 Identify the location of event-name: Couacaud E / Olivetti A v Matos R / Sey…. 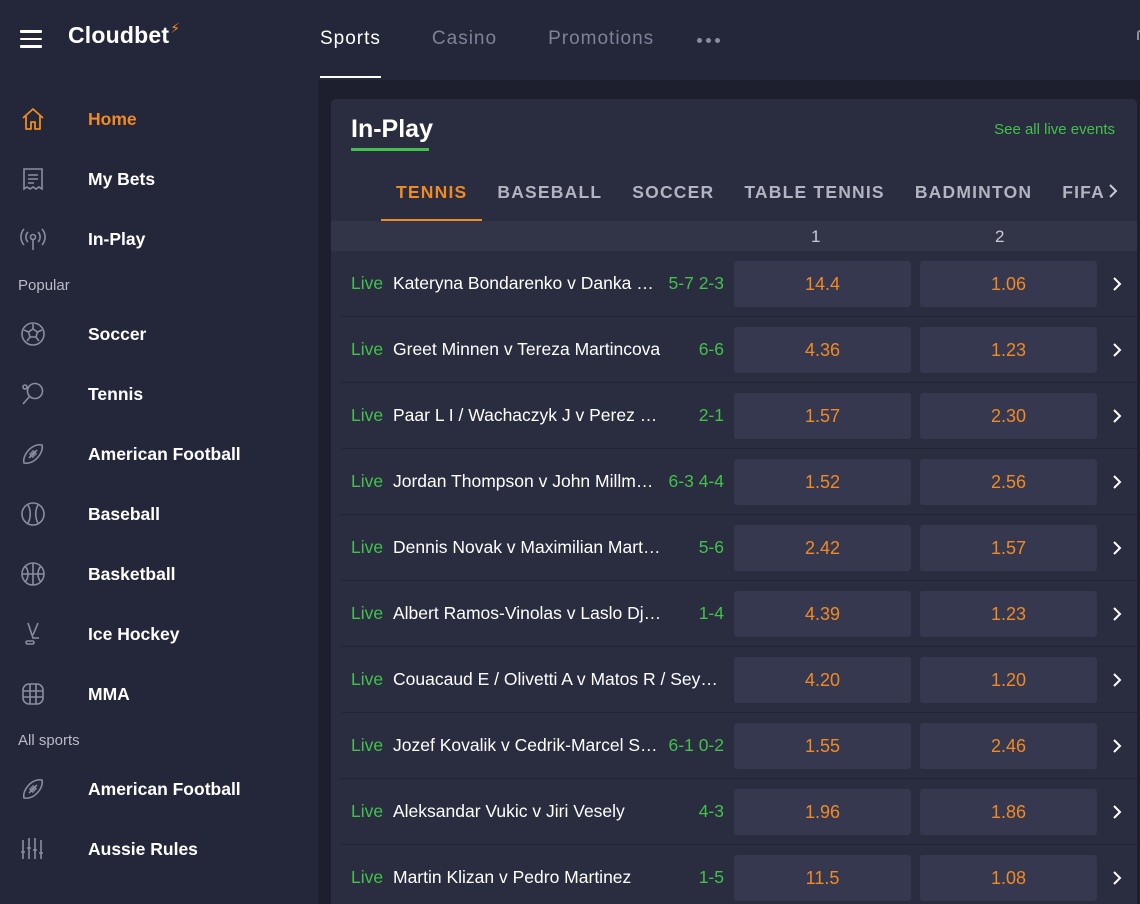
(558, 679).